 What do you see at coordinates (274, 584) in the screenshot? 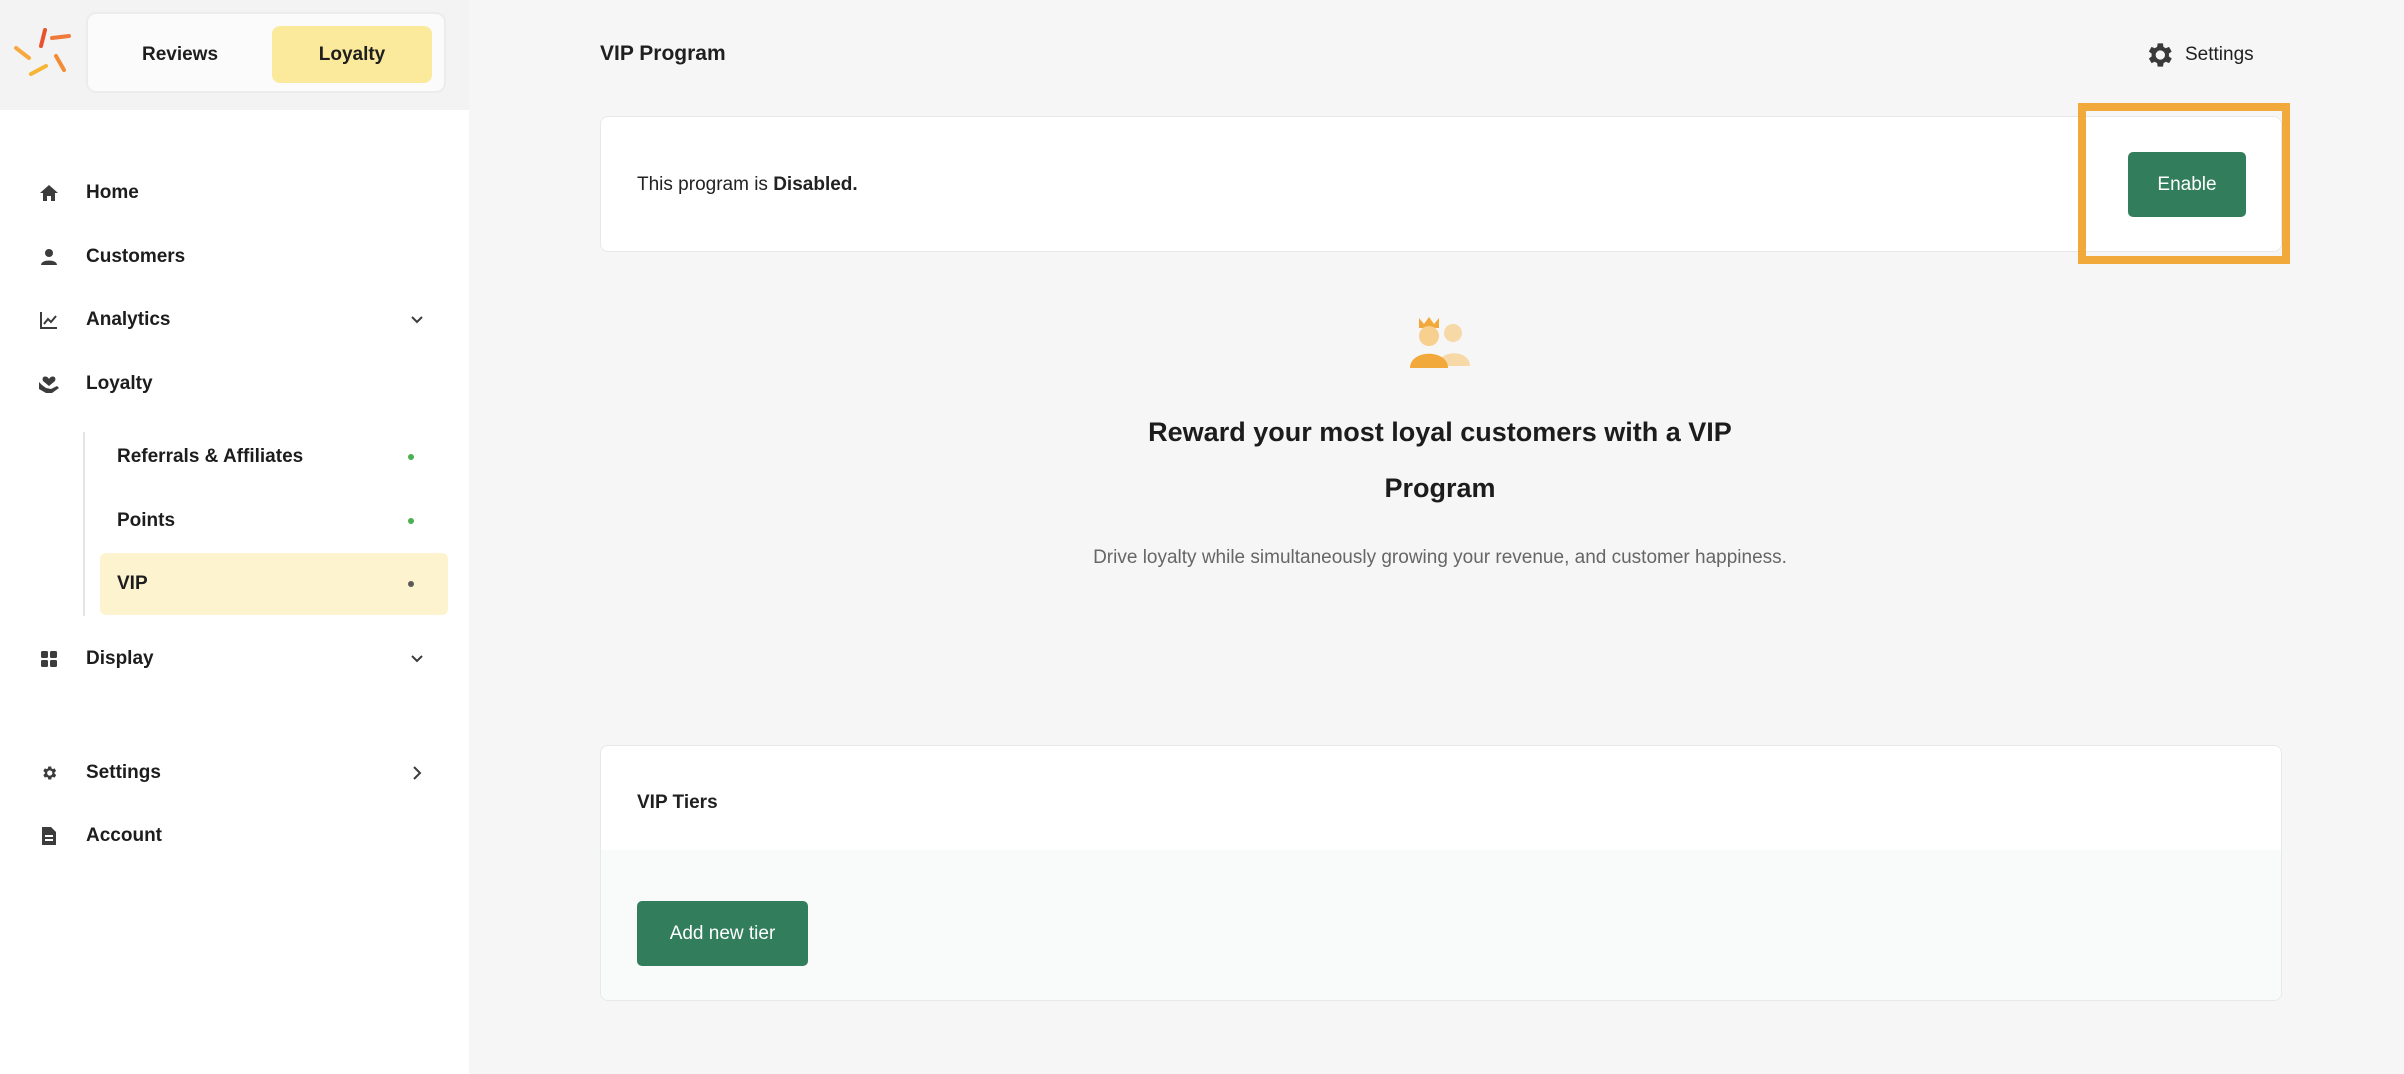
I see `sidebar-subitem-vip: VIP` at bounding box center [274, 584].